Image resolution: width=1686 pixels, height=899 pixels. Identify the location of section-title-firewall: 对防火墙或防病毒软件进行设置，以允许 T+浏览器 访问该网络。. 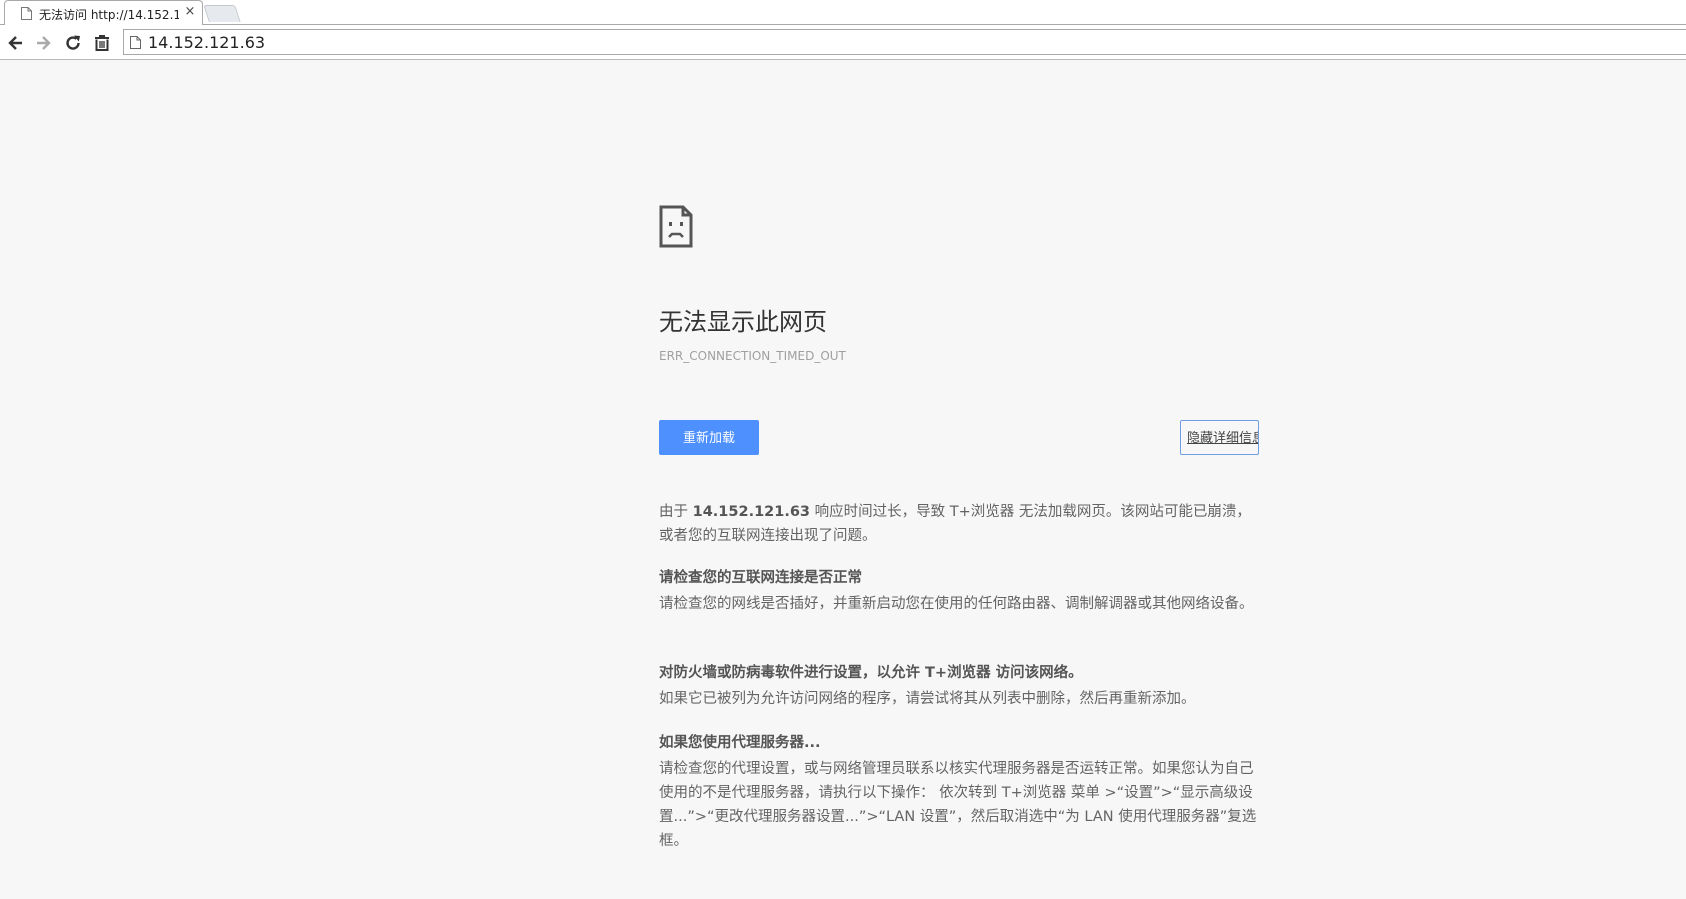
(871, 673).